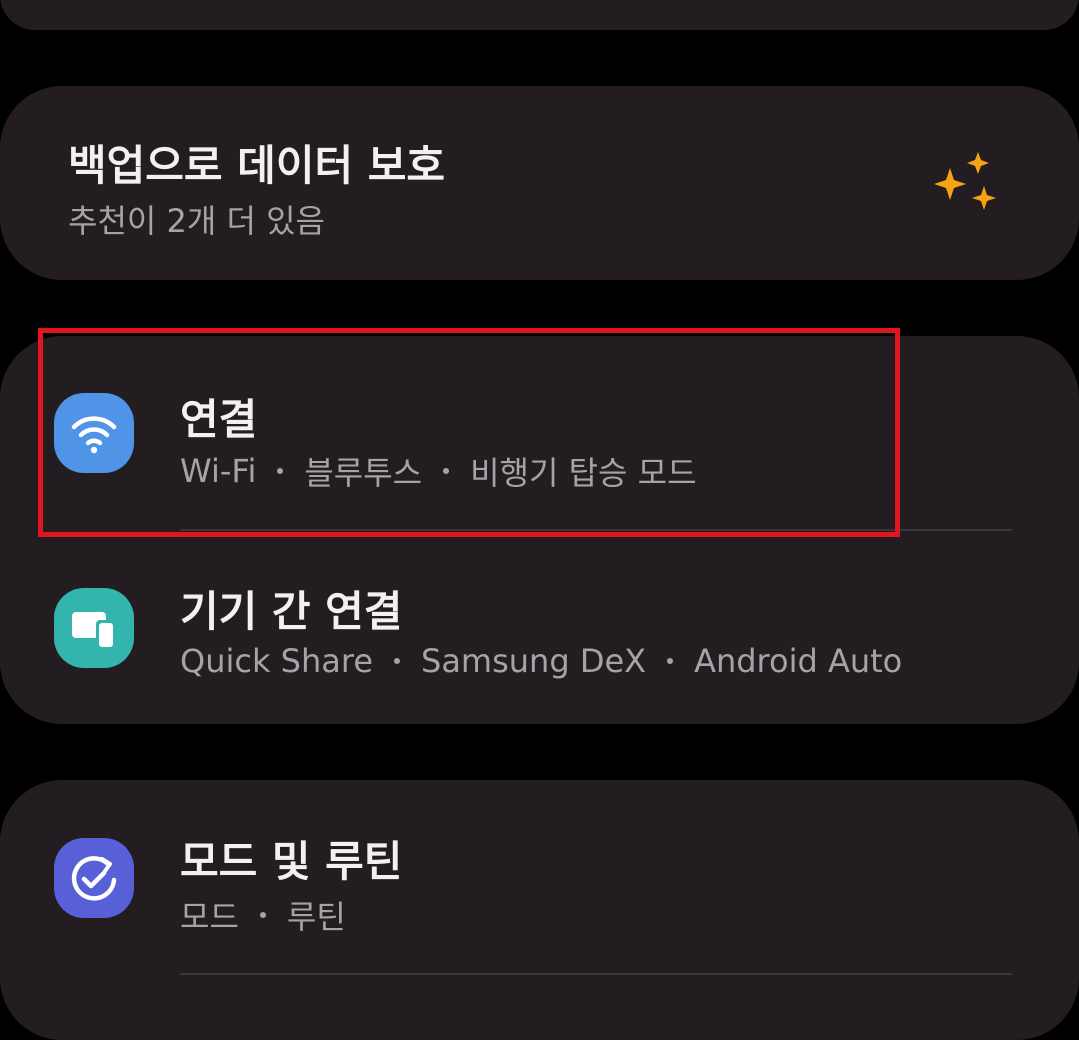 This screenshot has width=1079, height=1040. Describe the element at coordinates (94, 433) in the screenshot. I see `wifi-icon` at that location.